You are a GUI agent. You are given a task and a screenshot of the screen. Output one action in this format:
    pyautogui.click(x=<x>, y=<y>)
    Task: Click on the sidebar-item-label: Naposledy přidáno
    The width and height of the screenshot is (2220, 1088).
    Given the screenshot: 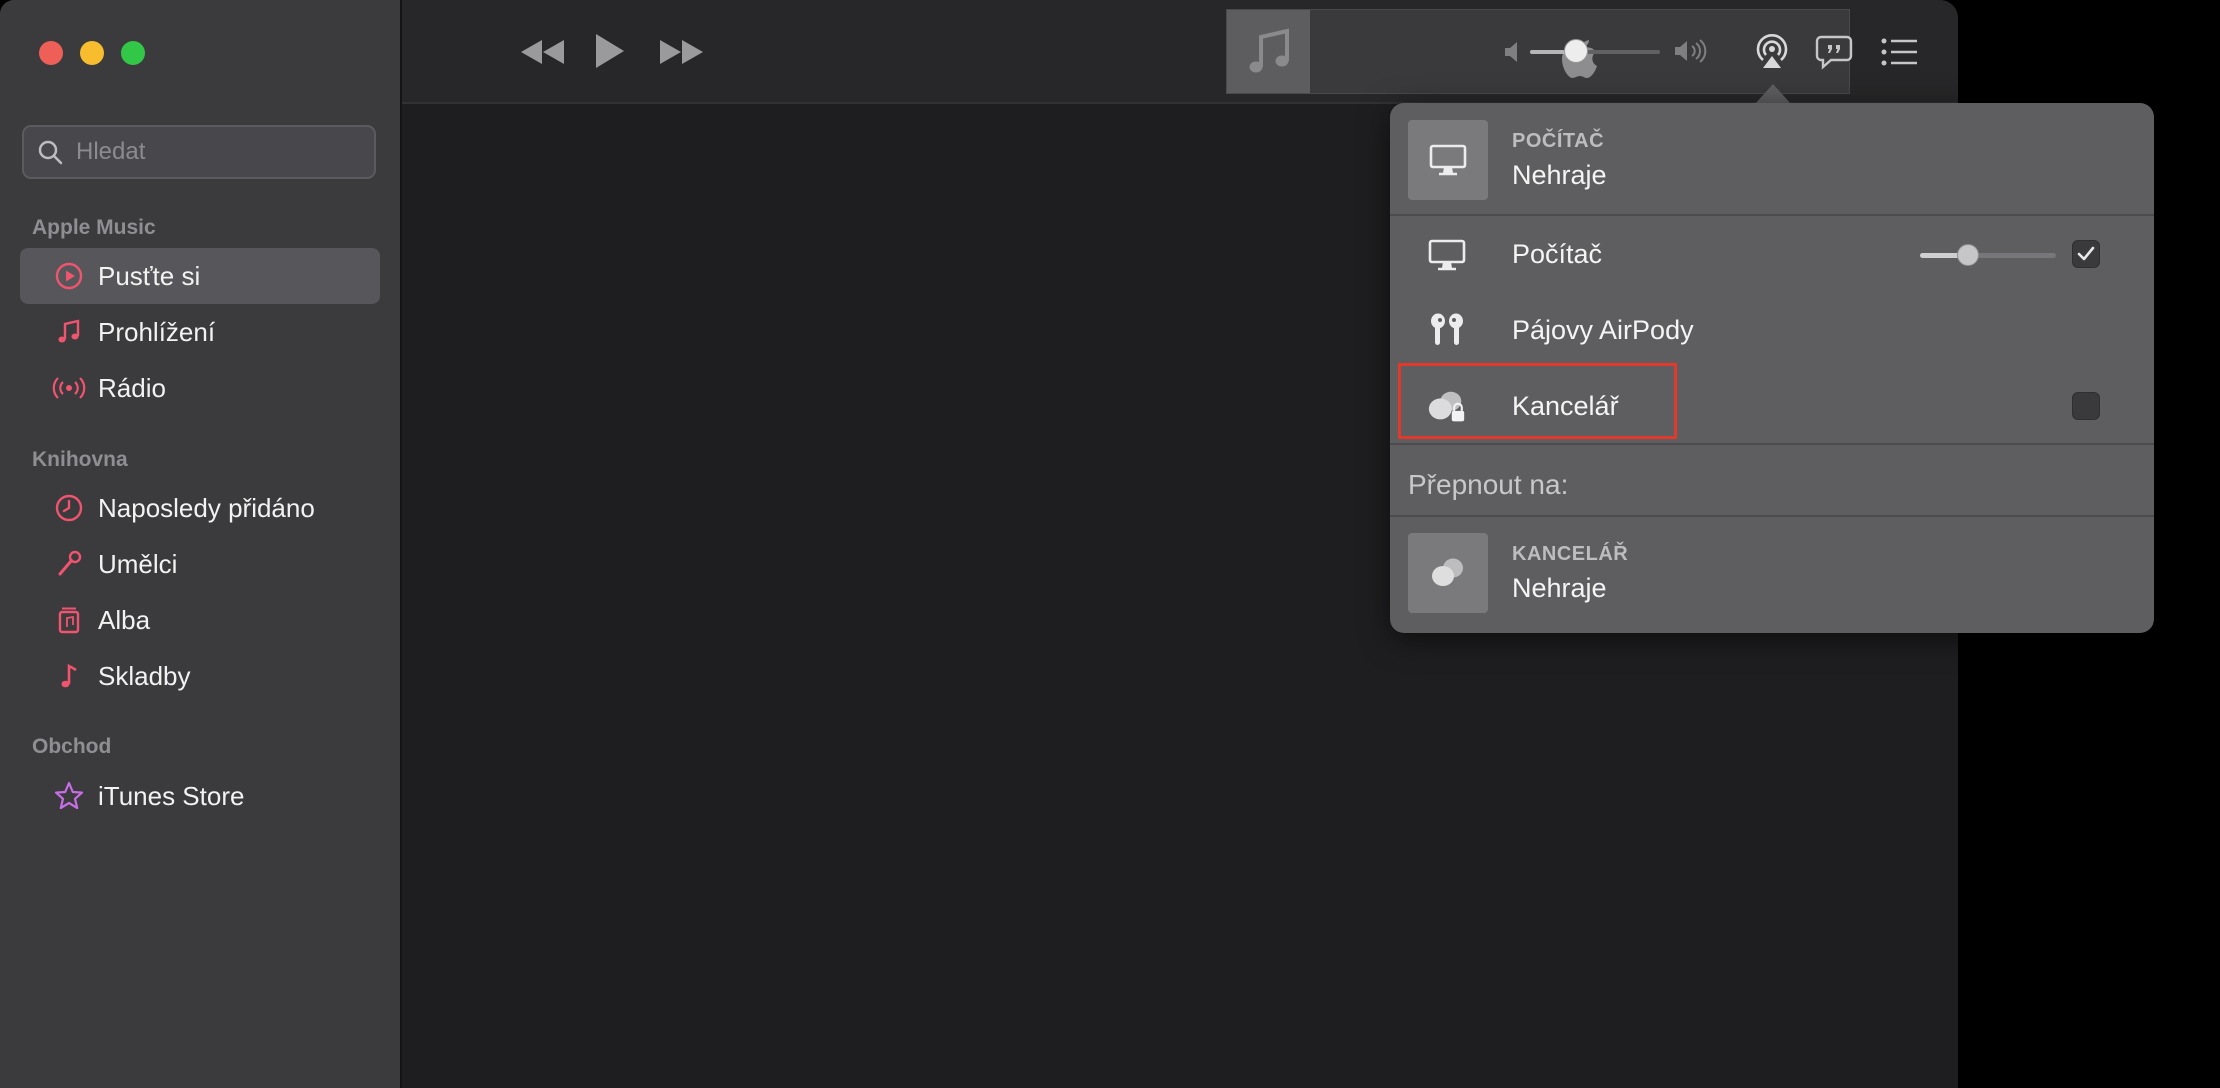 What is the action you would take?
    pyautogui.click(x=206, y=507)
    